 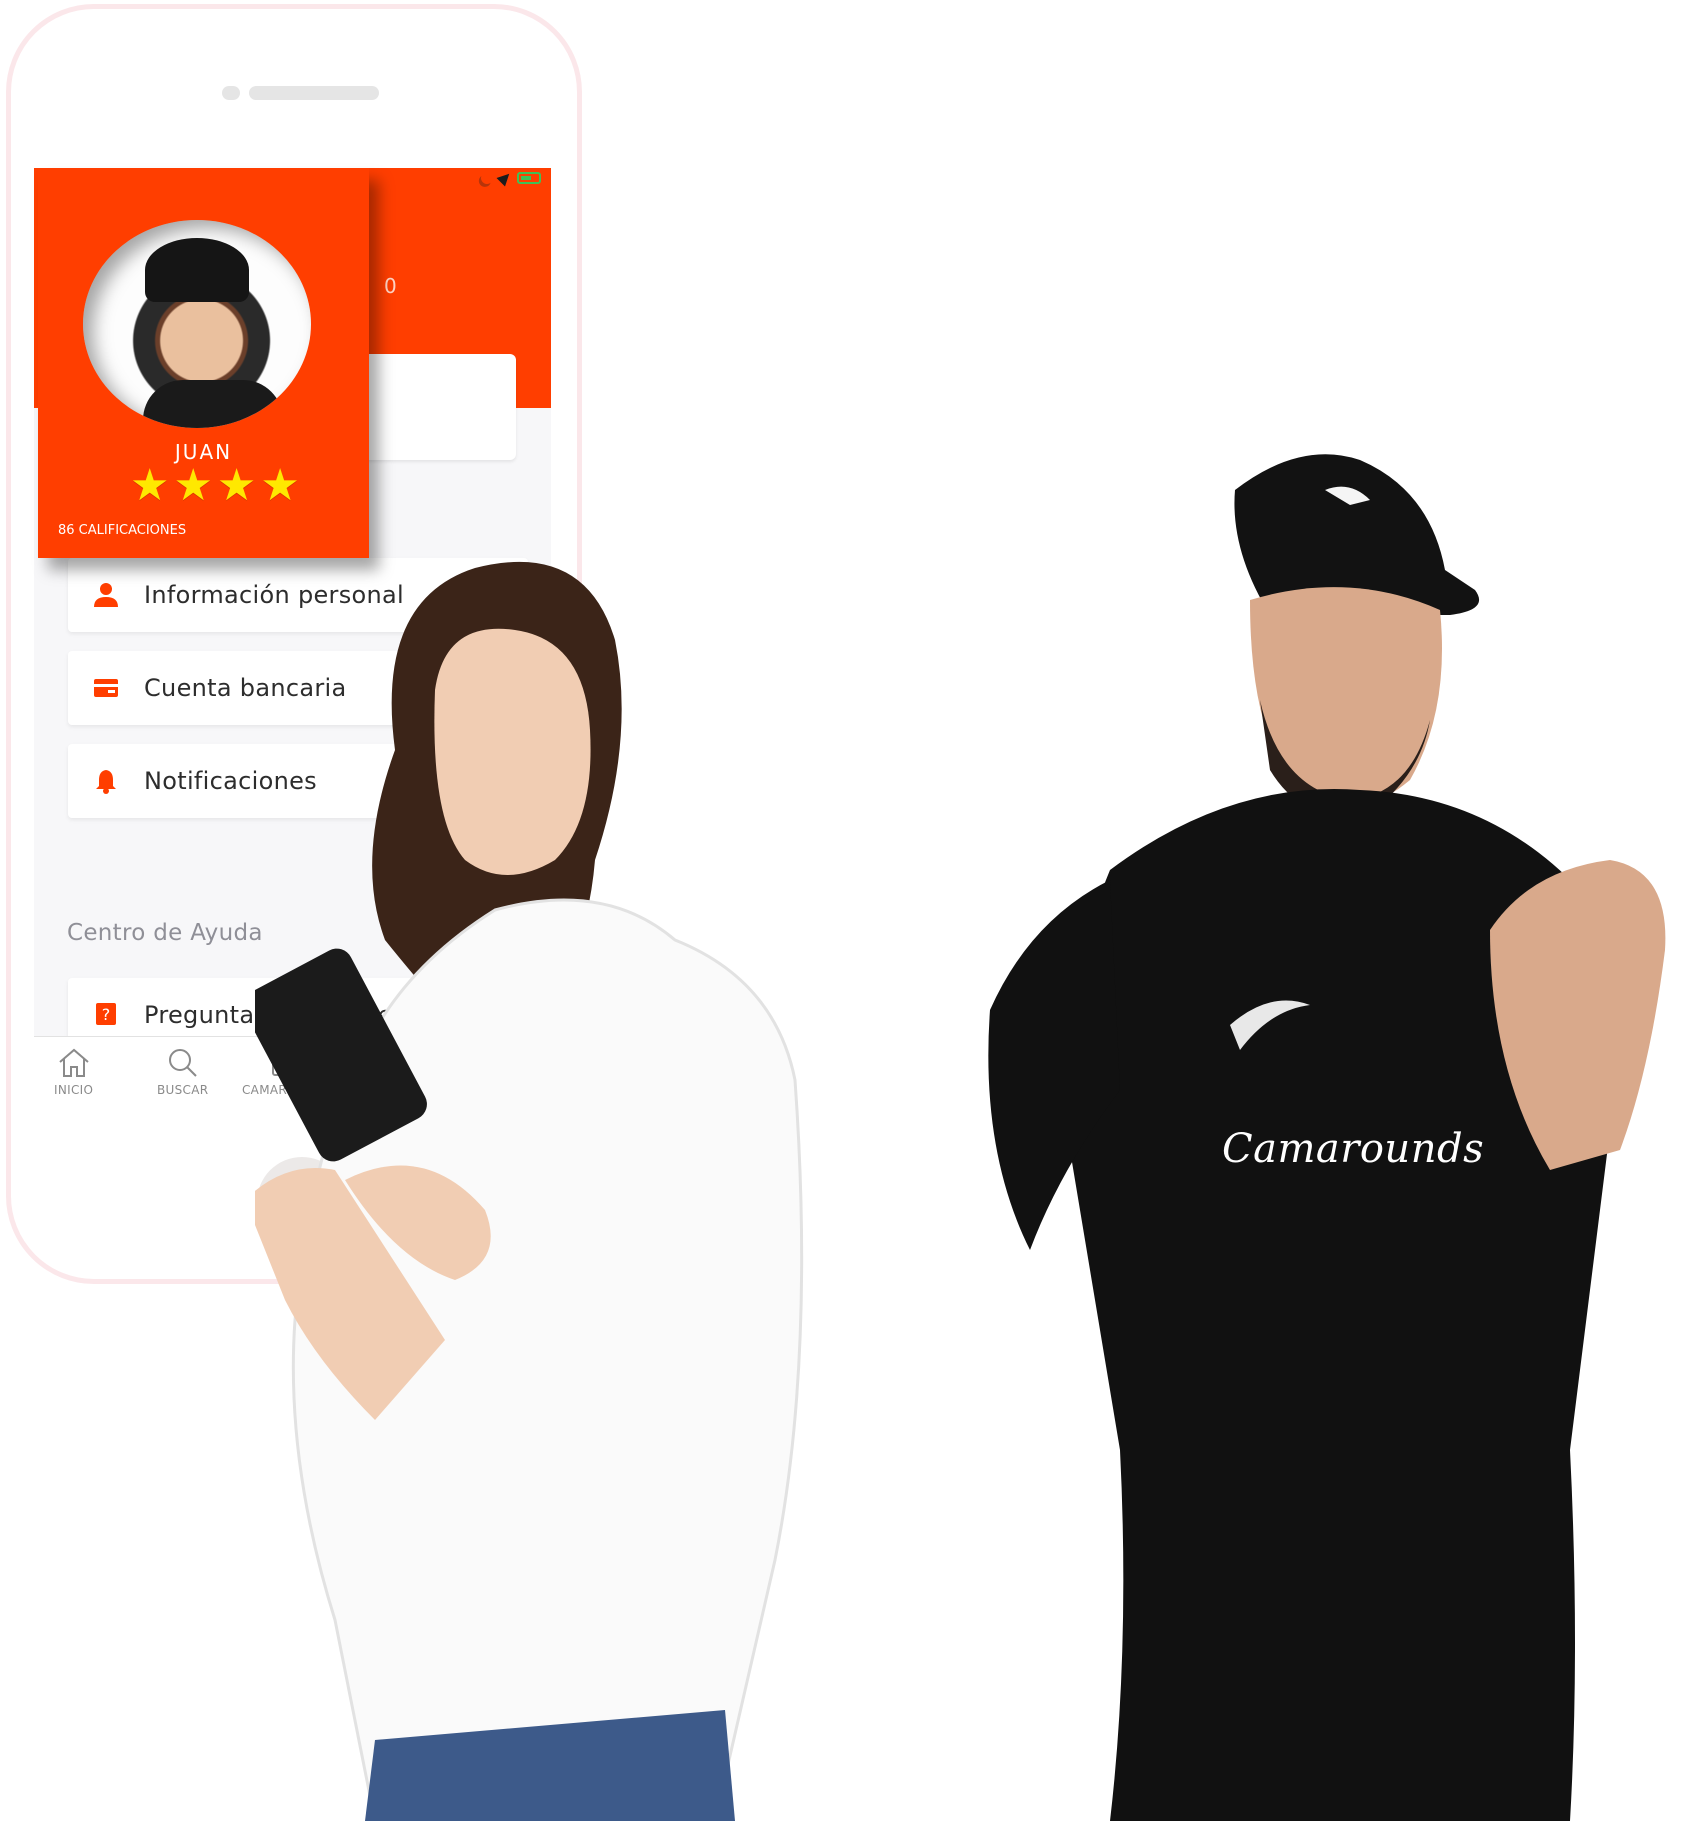 I want to click on shirt-brand-text: Camarounds, so click(x=1353, y=1149).